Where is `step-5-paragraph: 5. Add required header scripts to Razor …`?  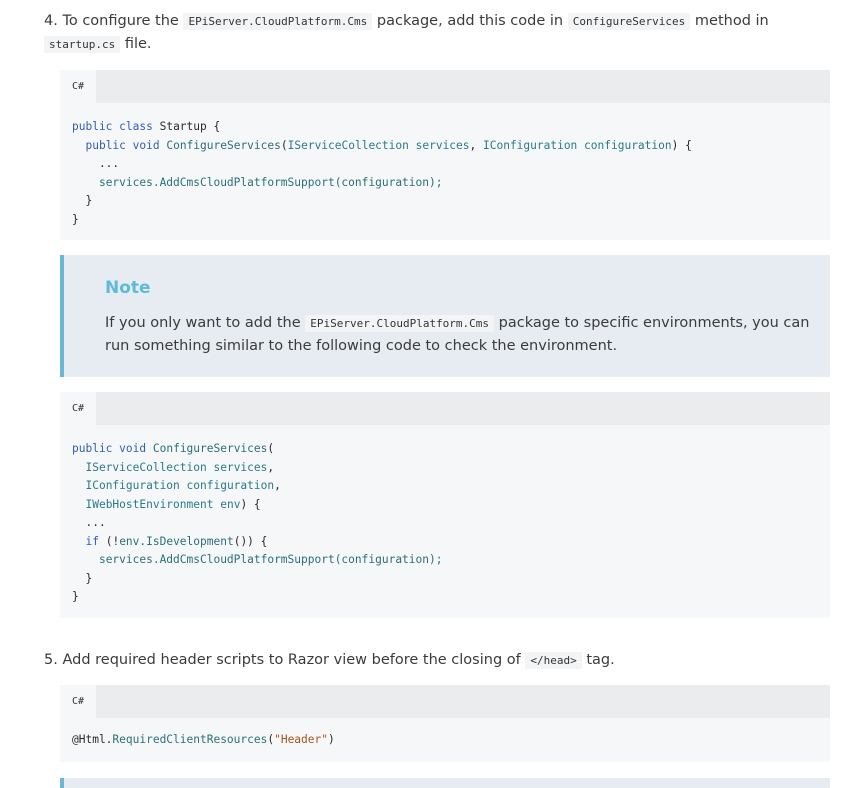 step-5-paragraph: 5. Add required header scripts to Razor … is located at coordinates (424, 660).